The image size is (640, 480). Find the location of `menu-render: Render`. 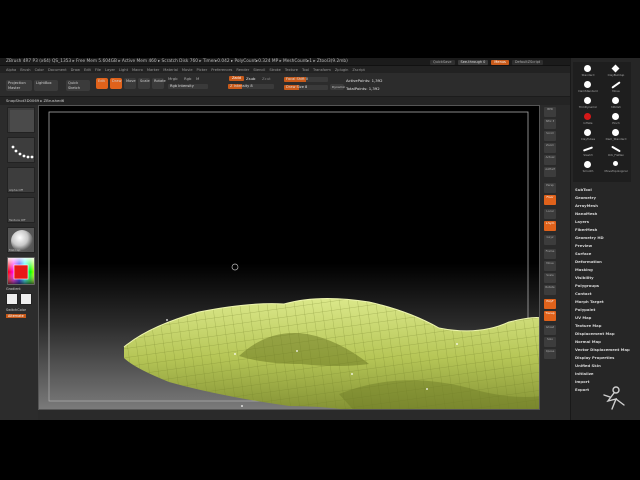

menu-render: Render is located at coordinates (242, 70).